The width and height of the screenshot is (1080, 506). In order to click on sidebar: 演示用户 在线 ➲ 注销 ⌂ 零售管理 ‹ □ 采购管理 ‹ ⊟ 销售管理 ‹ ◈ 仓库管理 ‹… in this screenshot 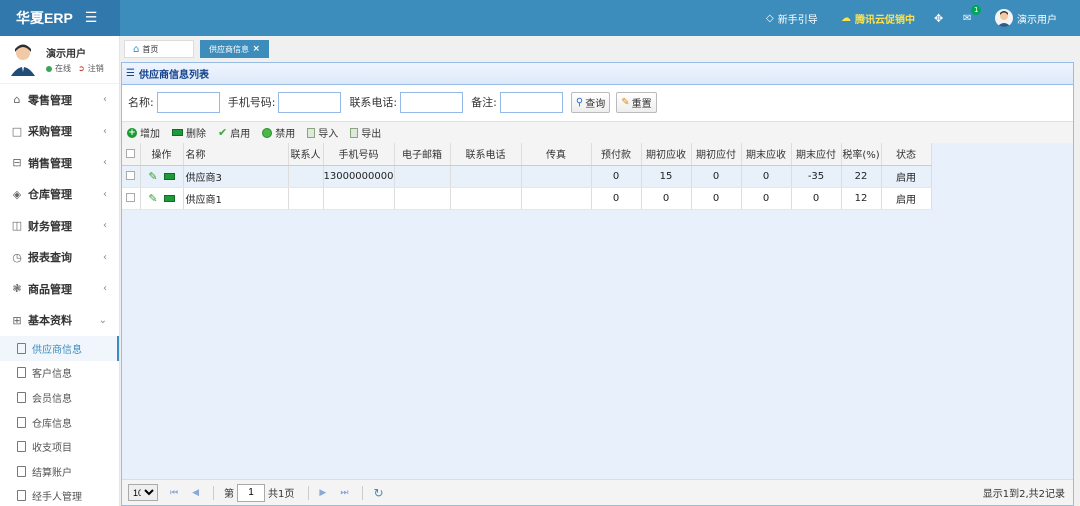, I will do `click(60, 271)`.